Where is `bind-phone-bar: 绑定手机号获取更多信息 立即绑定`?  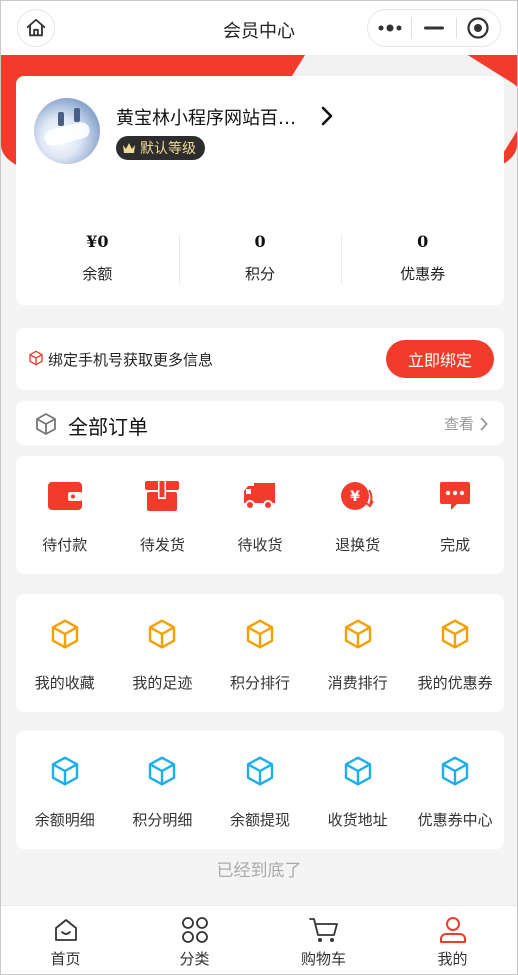 bind-phone-bar: 绑定手机号获取更多信息 立即绑定 is located at coordinates (260, 359).